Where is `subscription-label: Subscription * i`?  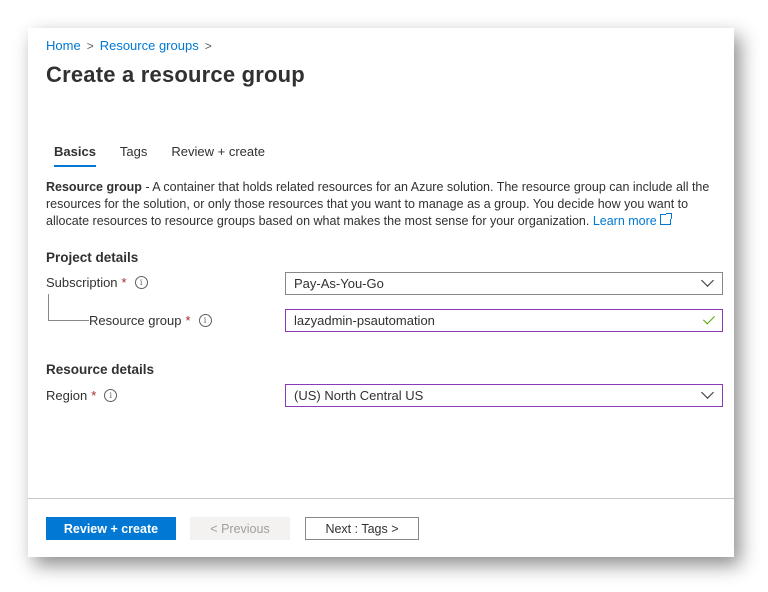 subscription-label: Subscription * i is located at coordinates (97, 282).